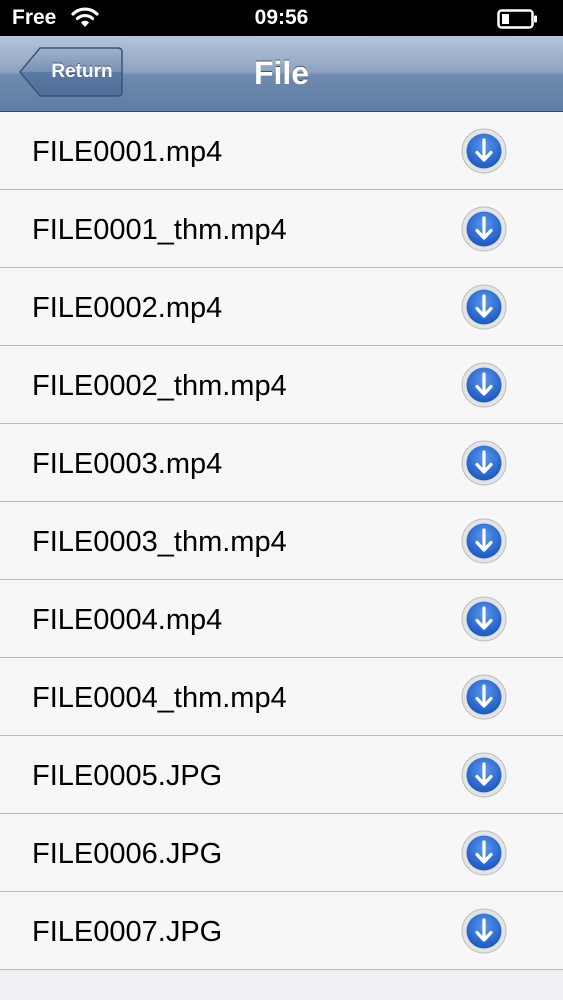  I want to click on battery-icon, so click(518, 21).